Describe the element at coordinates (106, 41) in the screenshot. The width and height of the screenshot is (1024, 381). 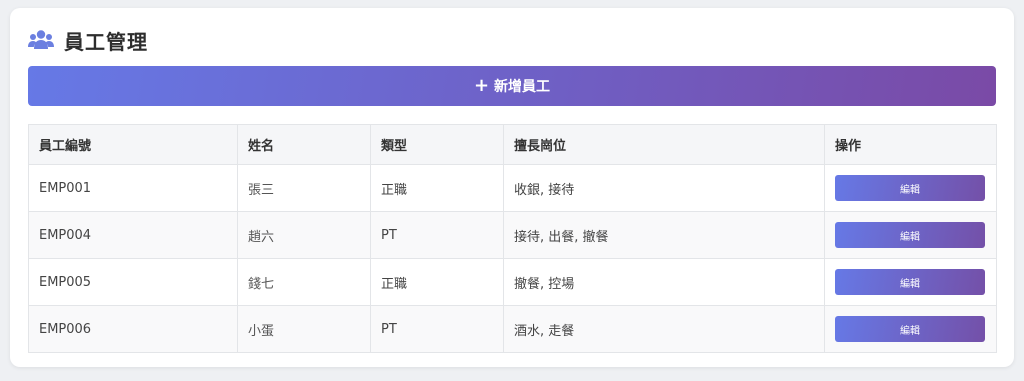
I see `page-title: 員工管理` at that location.